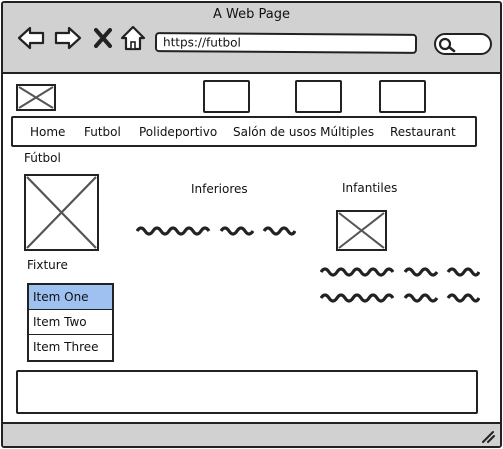 Image resolution: width=503 pixels, height=449 pixels. What do you see at coordinates (423, 132) in the screenshot?
I see `menu-item-restaurant: Restaurant` at bounding box center [423, 132].